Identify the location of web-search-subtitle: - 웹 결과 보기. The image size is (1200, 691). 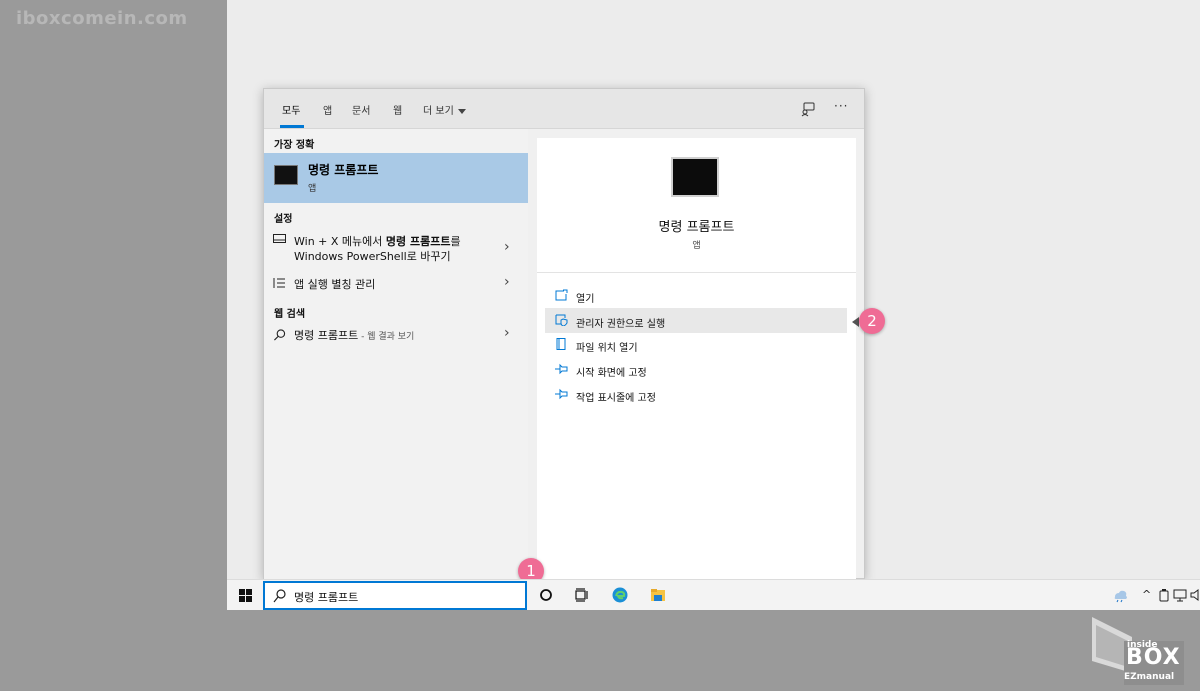
(386, 337).